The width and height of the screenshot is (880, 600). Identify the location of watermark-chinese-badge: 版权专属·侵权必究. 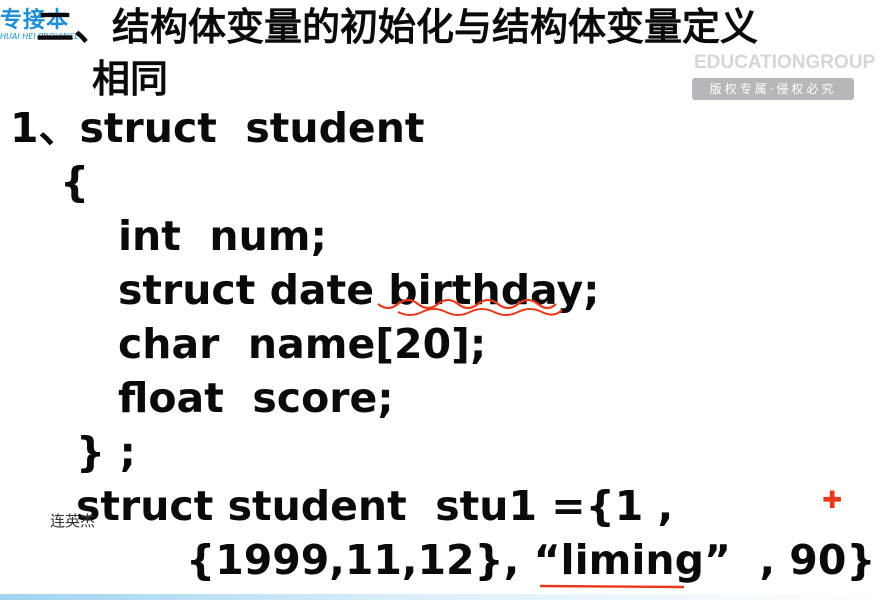
(773, 89).